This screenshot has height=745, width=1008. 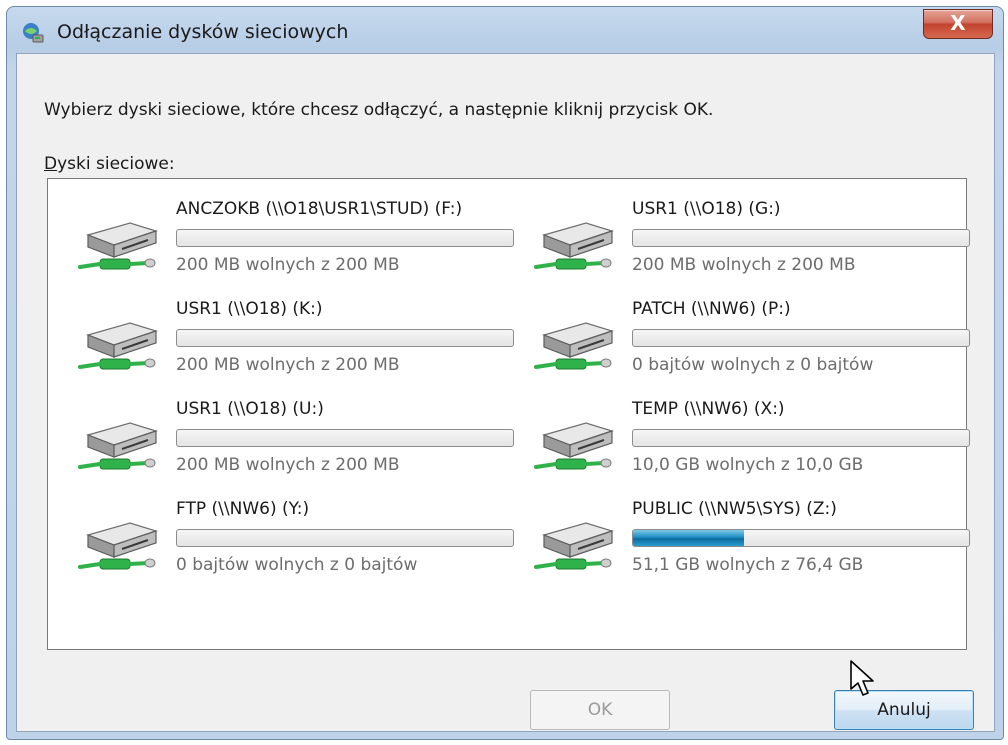 What do you see at coordinates (711, 309) in the screenshot?
I see `drive-name: PATCH (\\NW6) (P:)` at bounding box center [711, 309].